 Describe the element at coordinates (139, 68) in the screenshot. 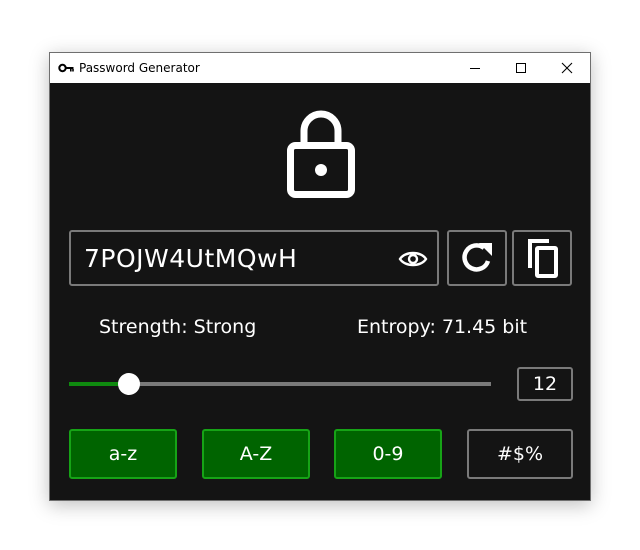

I see `window-title: Password Generator` at that location.